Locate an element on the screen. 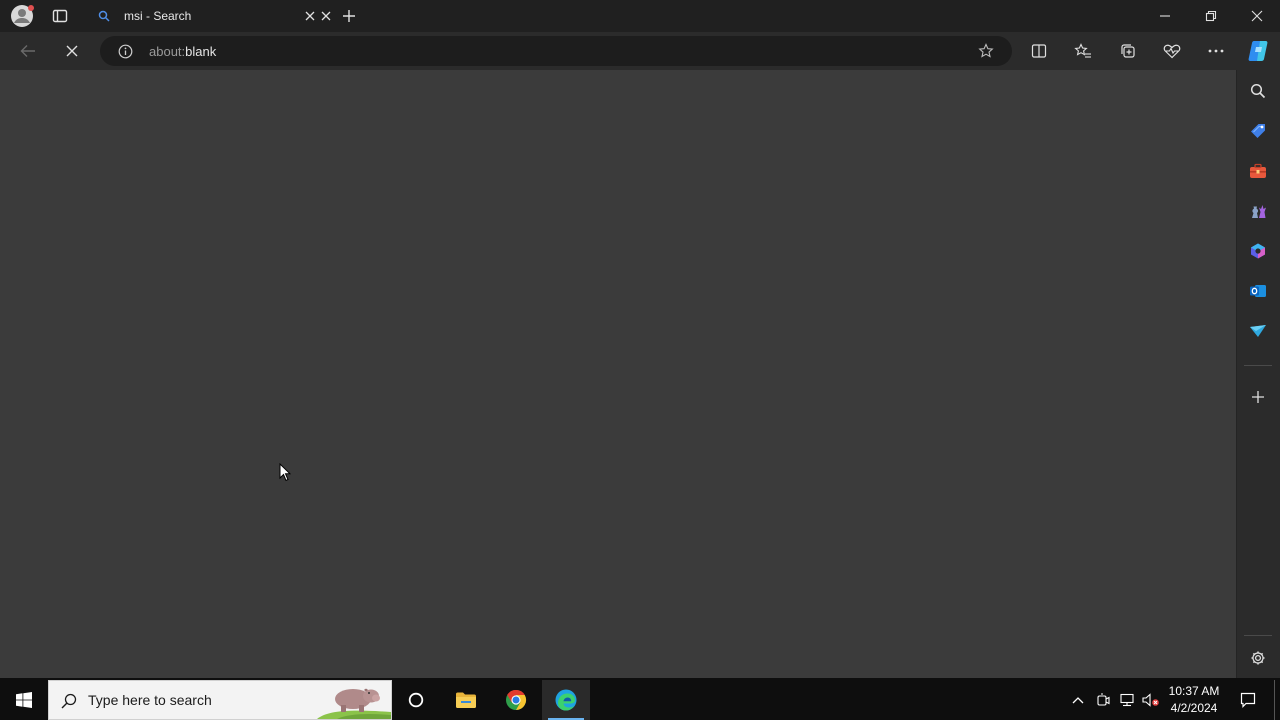  show-desktop-button is located at coordinates (1276, 700).